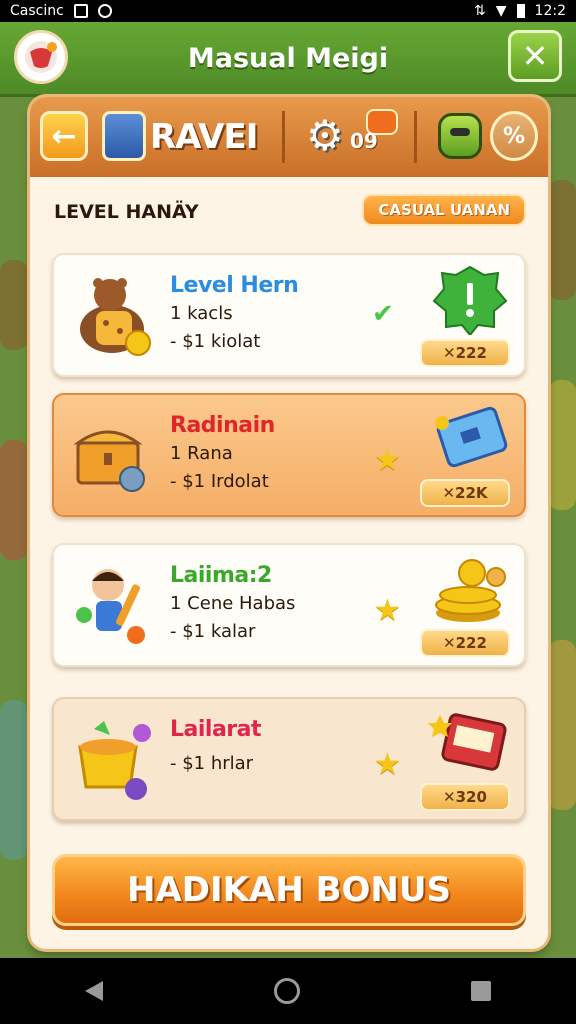 The image size is (576, 1024). What do you see at coordinates (289, 315) in the screenshot?
I see `offer-card: Level Hern 1 kacls - $1 kiolat ✔ ✕222` at bounding box center [289, 315].